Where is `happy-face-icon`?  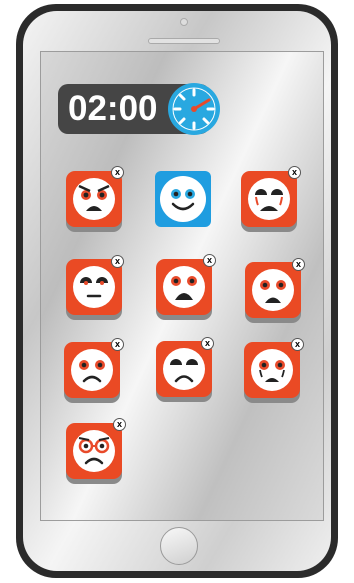
happy-face-icon is located at coordinates (183, 199).